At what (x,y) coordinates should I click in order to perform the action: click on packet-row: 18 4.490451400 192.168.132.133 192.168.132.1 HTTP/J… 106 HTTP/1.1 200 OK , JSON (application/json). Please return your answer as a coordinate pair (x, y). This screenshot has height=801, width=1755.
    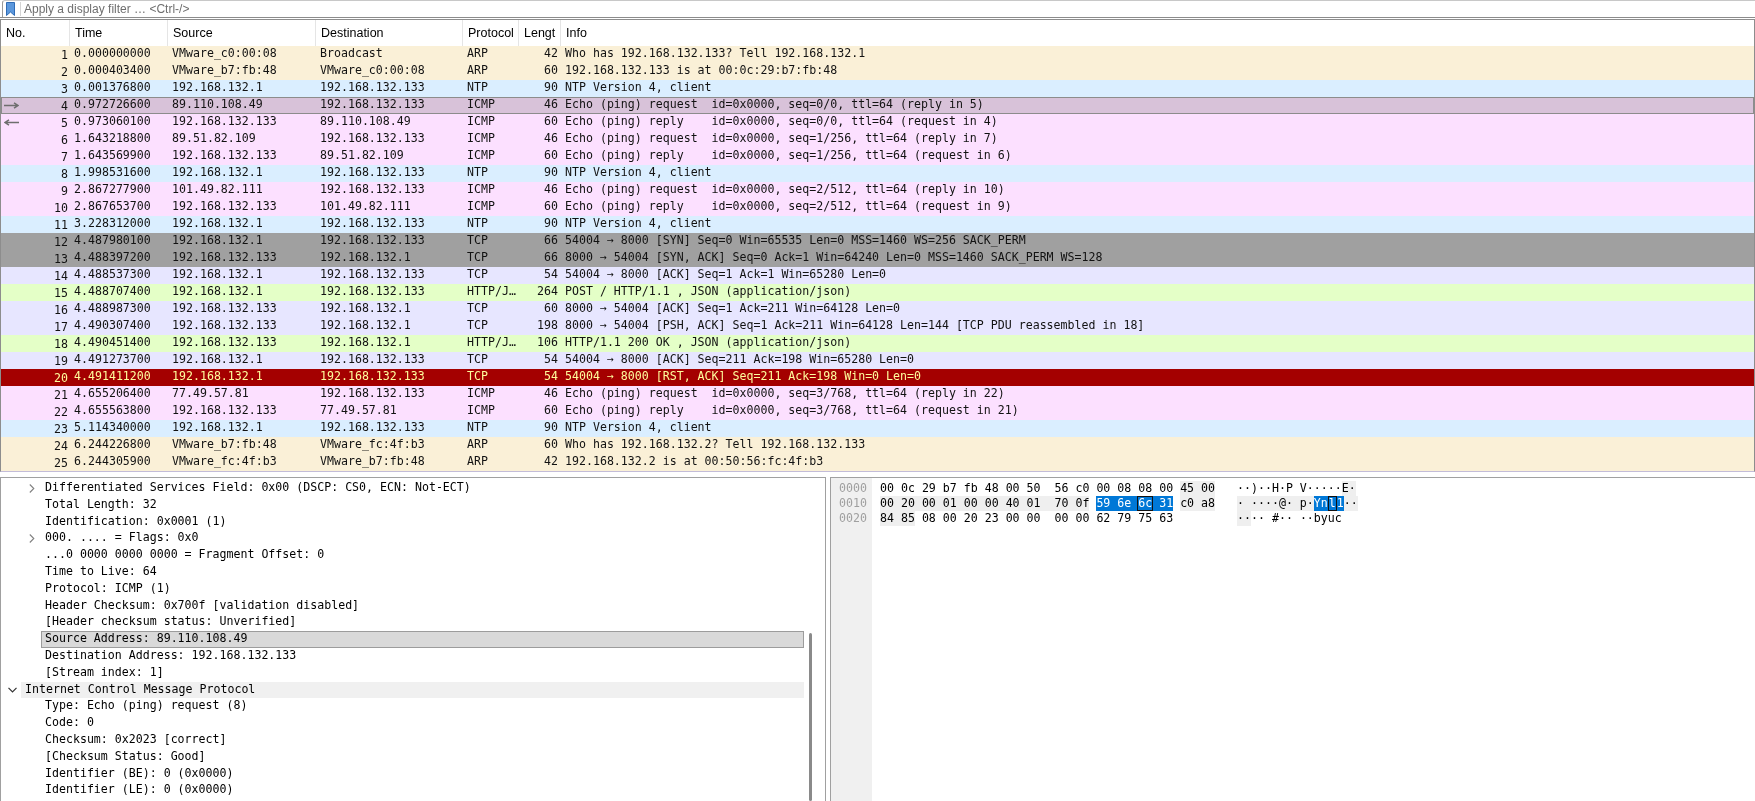
    Looking at the image, I should click on (877, 343).